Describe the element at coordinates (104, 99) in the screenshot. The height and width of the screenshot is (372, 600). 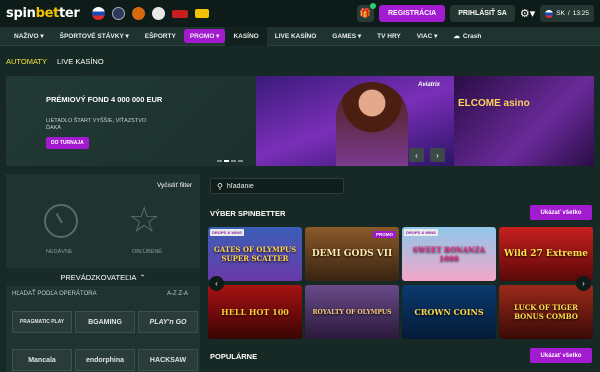
I see `banner-title: PRÉMIOVÝ FOND 4 000 000 EUR` at that location.